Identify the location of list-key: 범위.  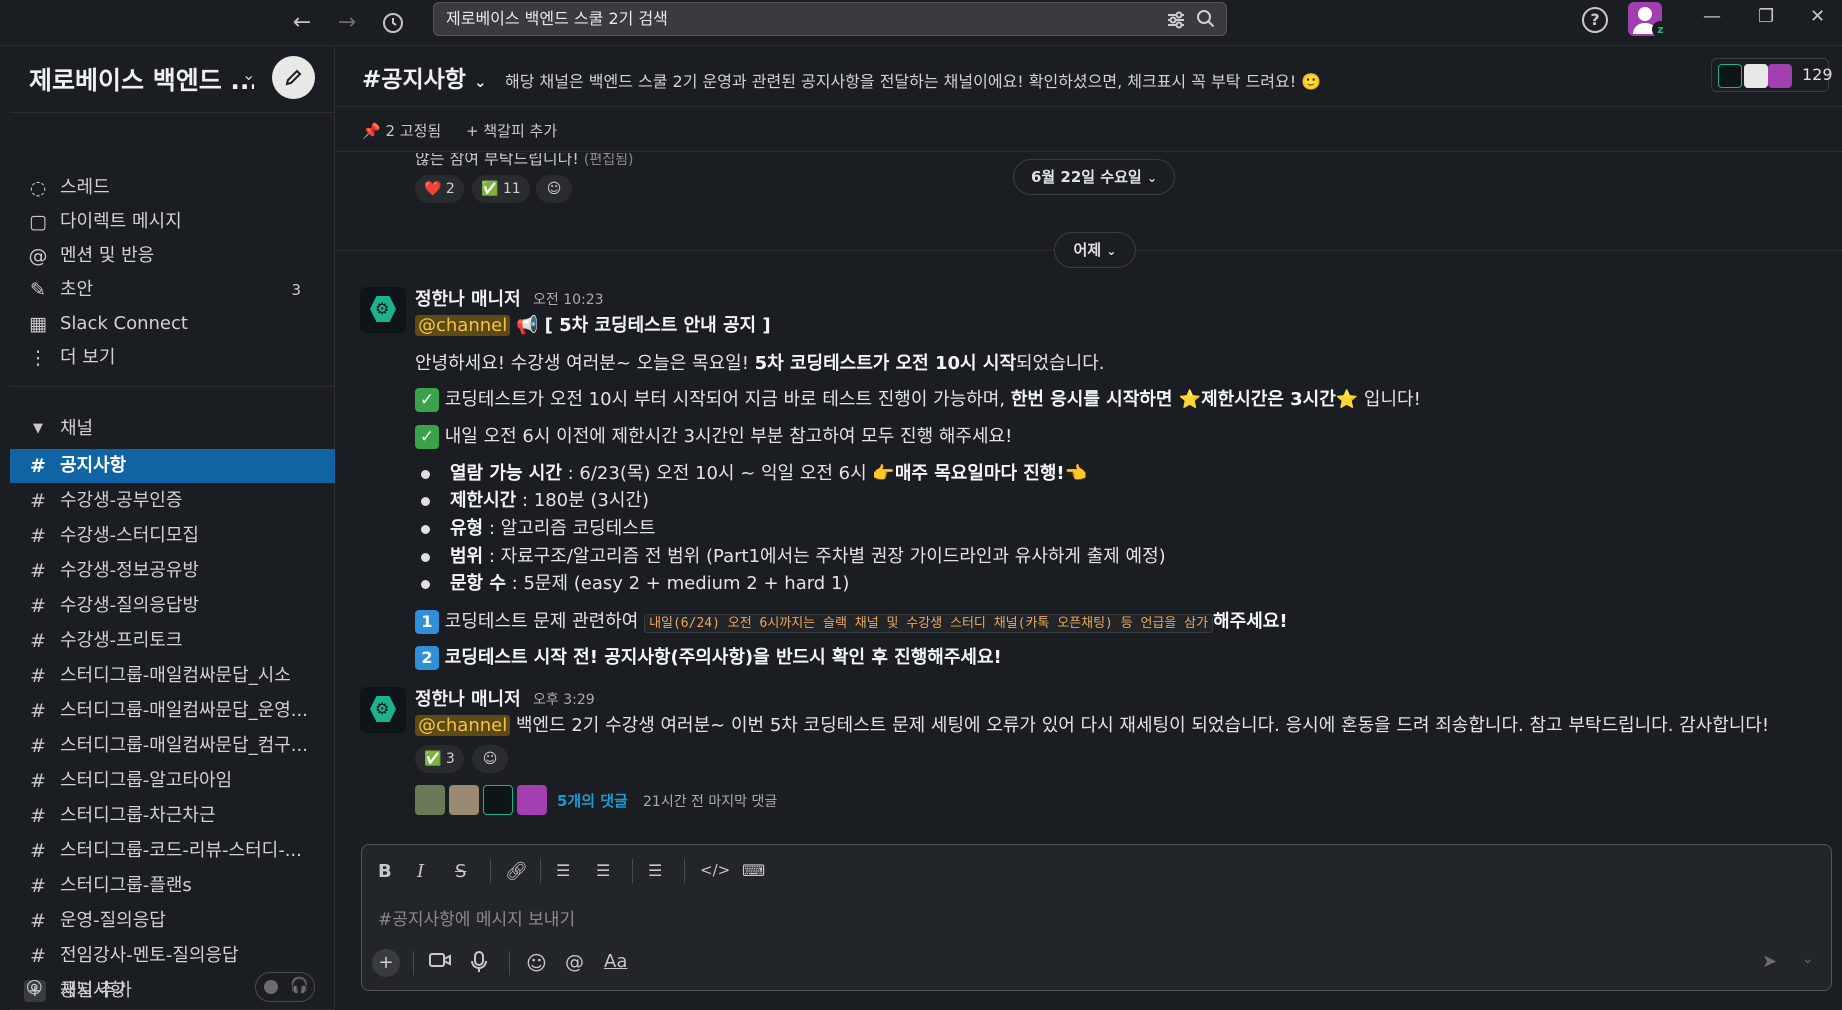
(467, 556).